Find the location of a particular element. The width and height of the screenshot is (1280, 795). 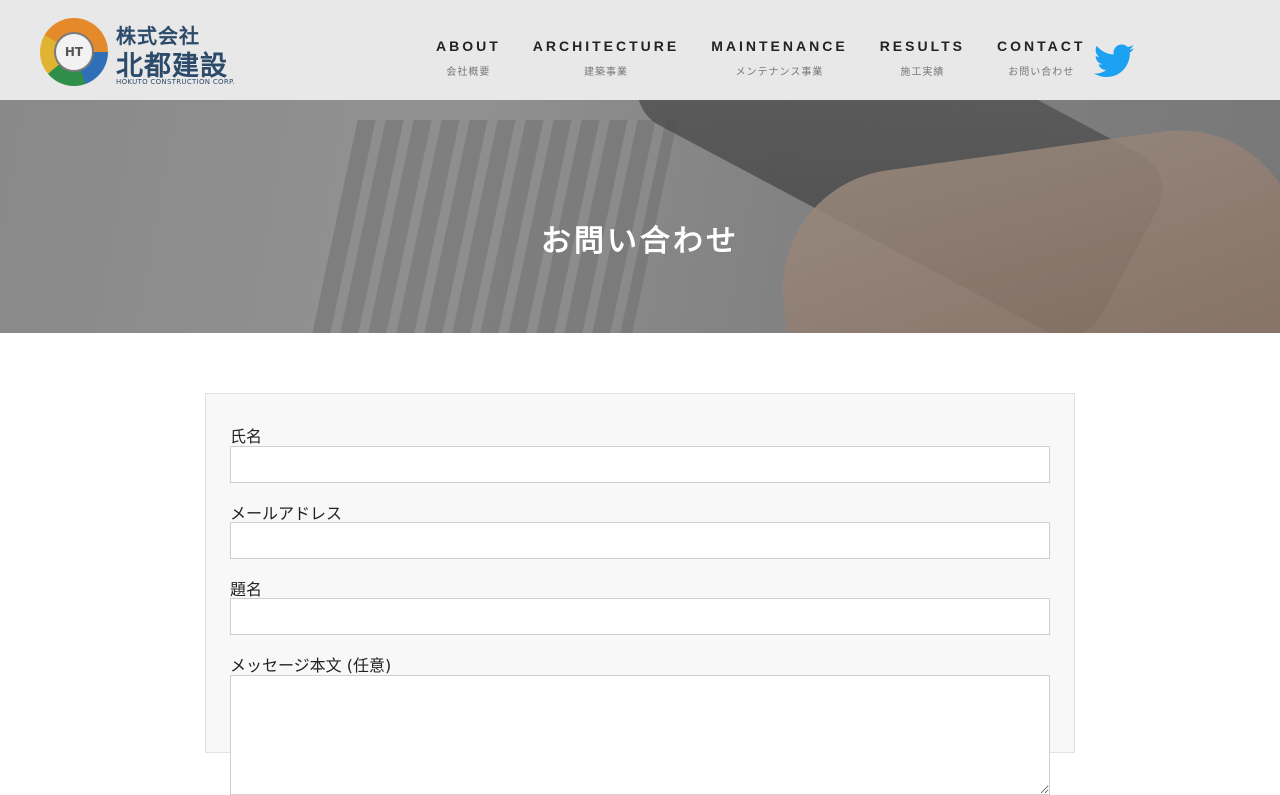

logo-mark-text: HT is located at coordinates (74, 52).